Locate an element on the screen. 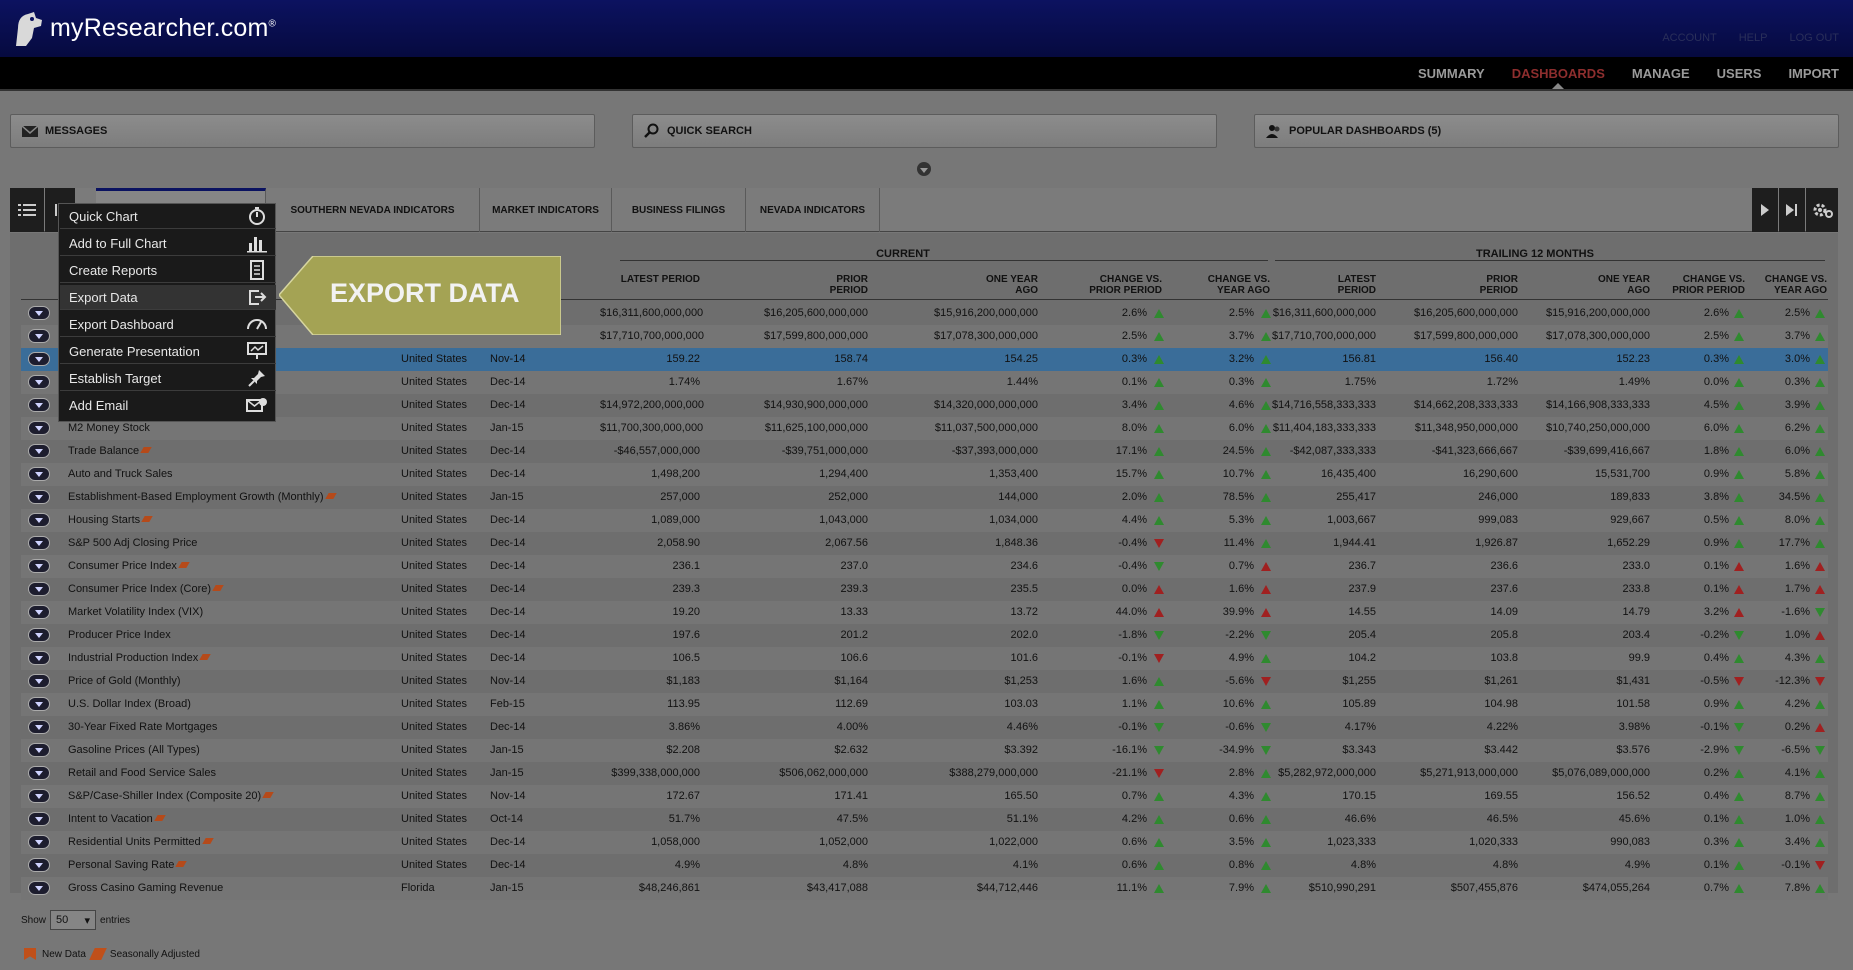 This screenshot has width=1853, height=970. header-latest: LATEST PERIOD is located at coordinates (660, 279).